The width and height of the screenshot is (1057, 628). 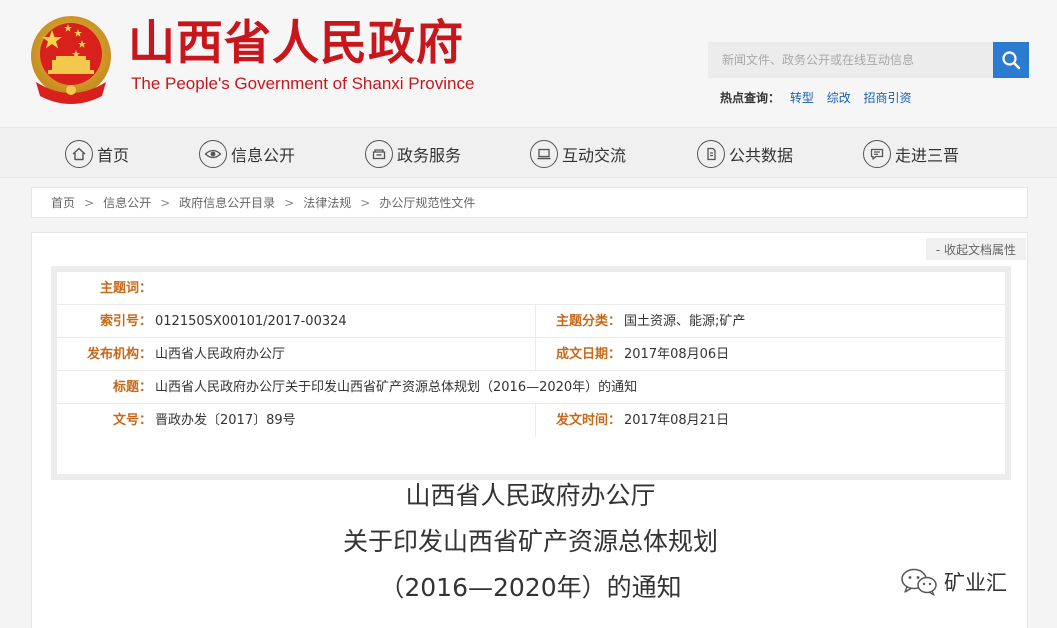 What do you see at coordinates (888, 98) in the screenshot?
I see `hot-search-link: 招商引资` at bounding box center [888, 98].